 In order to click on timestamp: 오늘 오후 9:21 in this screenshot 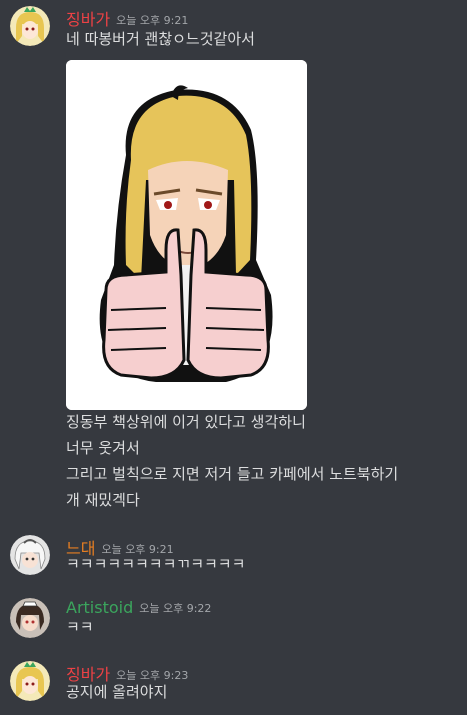, I will do `click(152, 20)`.